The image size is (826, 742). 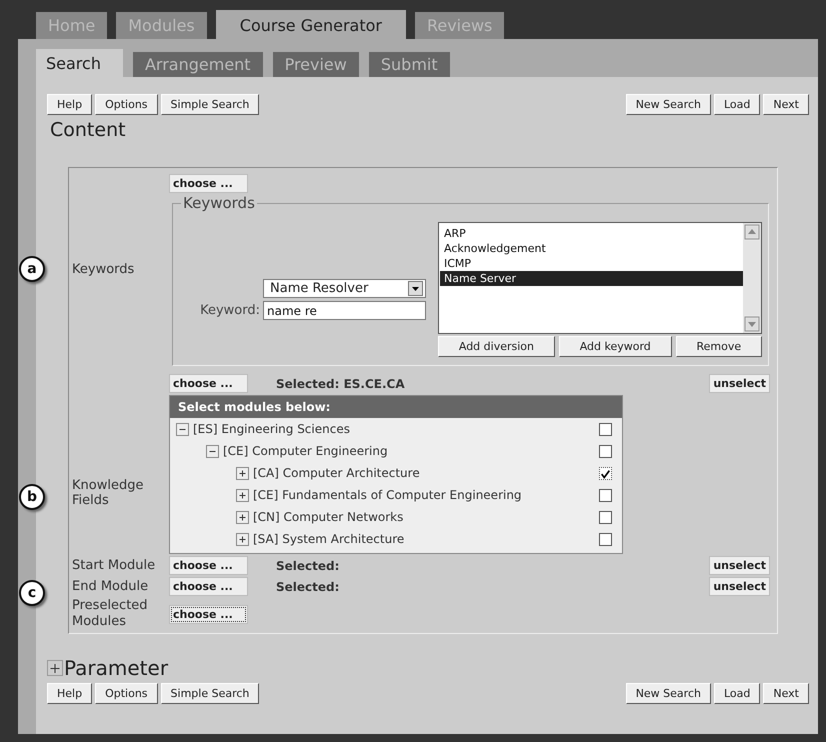 What do you see at coordinates (311, 24) in the screenshot?
I see `nav-tab: Course Generator` at bounding box center [311, 24].